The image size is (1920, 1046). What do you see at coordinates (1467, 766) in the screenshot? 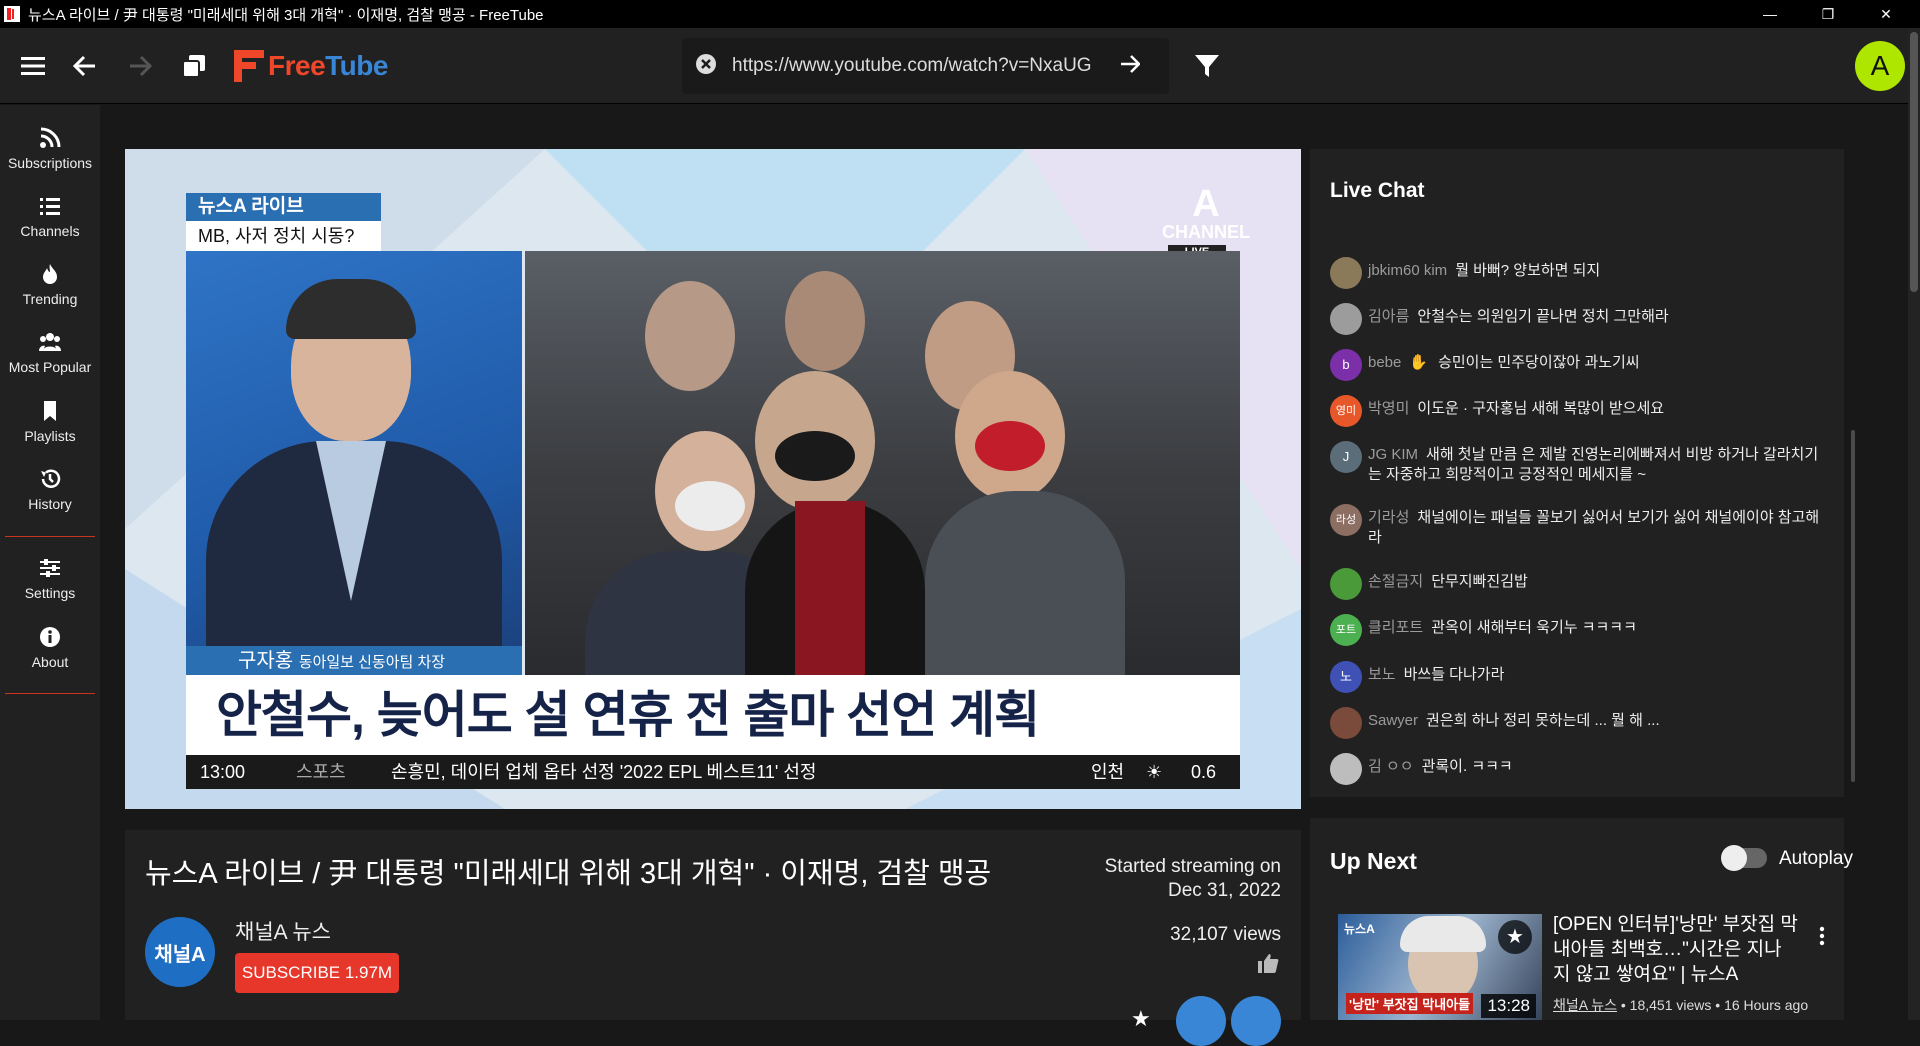
I see `chat-text: 관록이. ㅋㅋㅋ` at bounding box center [1467, 766].